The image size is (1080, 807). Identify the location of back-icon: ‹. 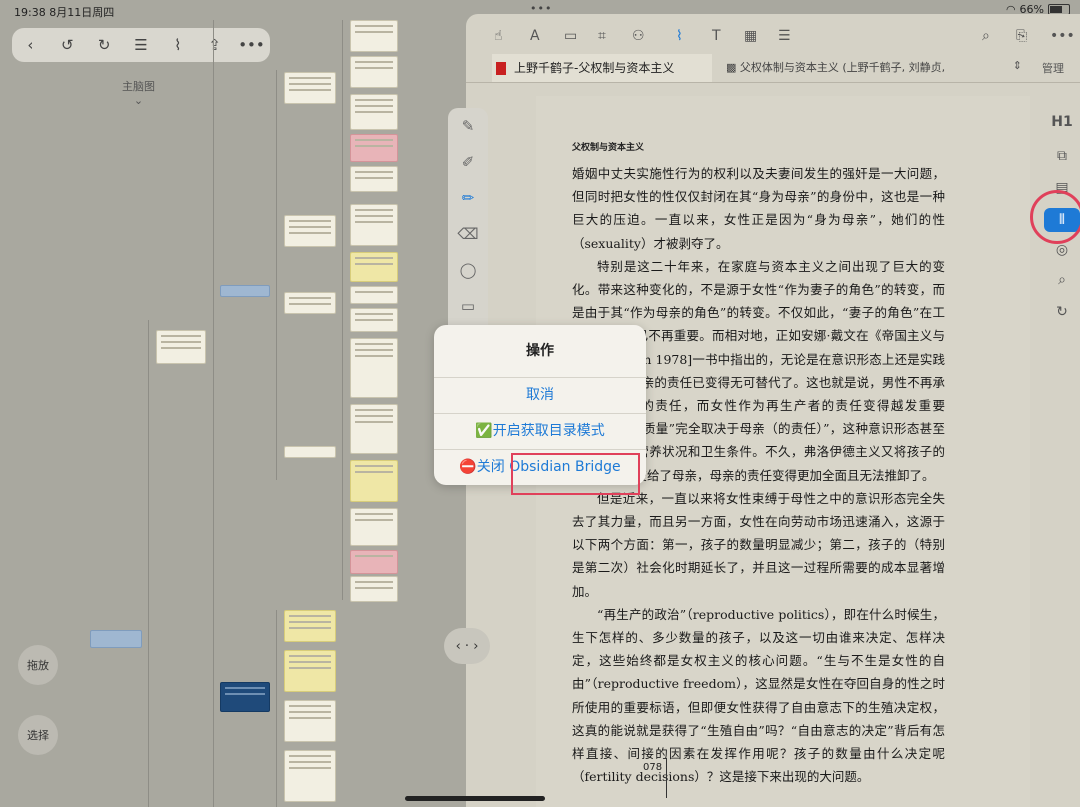
(30, 45).